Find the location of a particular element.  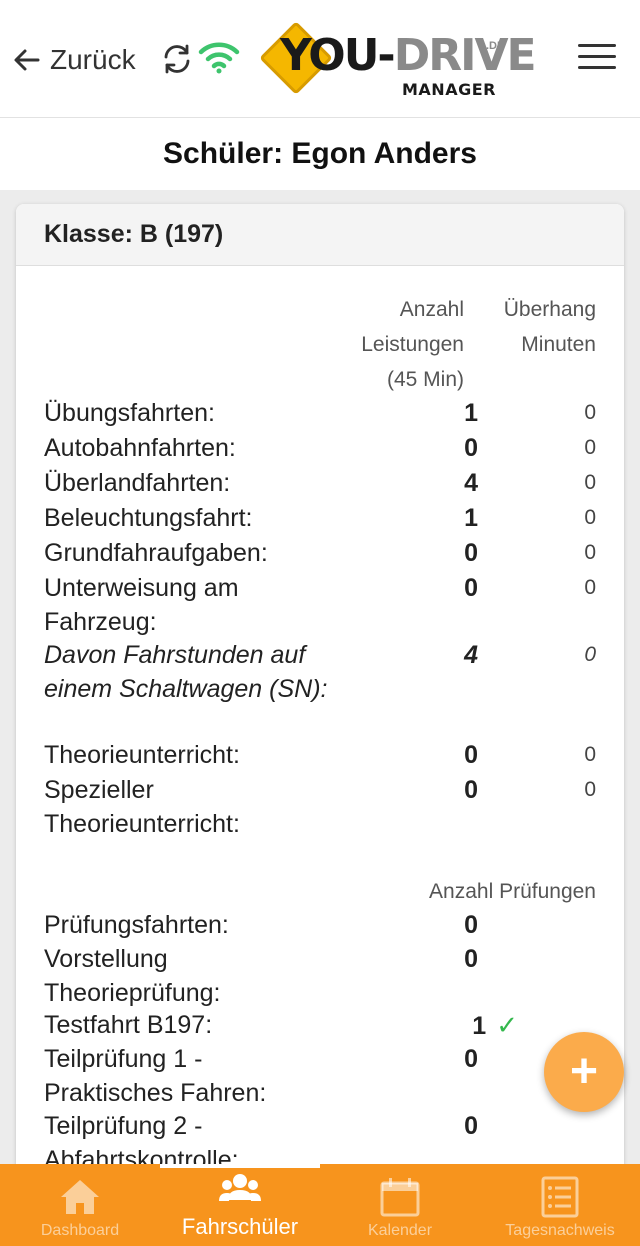

nav-item-kalender: Kalender is located at coordinates (400, 1205).